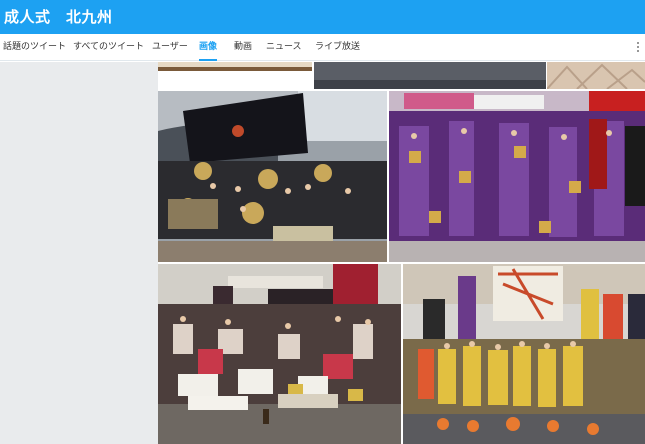 This screenshot has width=645, height=444. I want to click on tab-all-tweets: すべてのツイート, so click(108, 47).